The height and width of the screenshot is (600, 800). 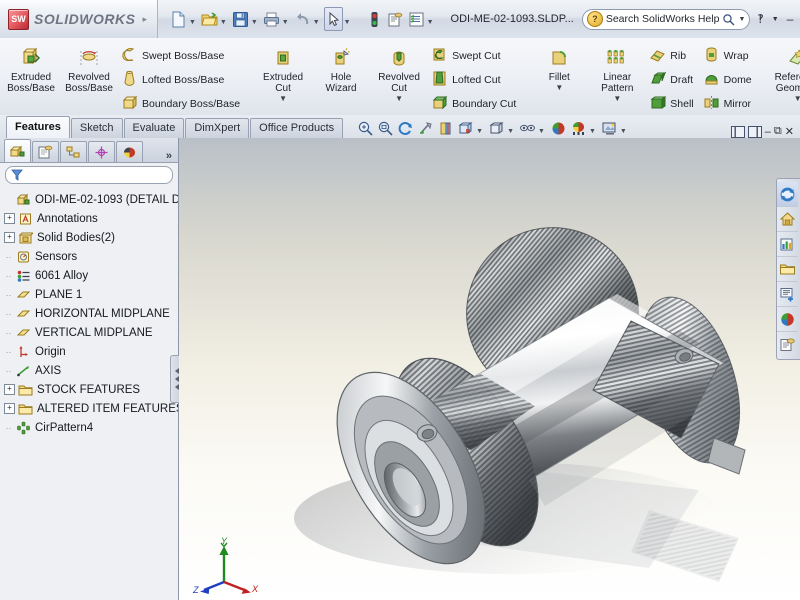 I want to click on property-manager-tab, so click(x=45, y=151).